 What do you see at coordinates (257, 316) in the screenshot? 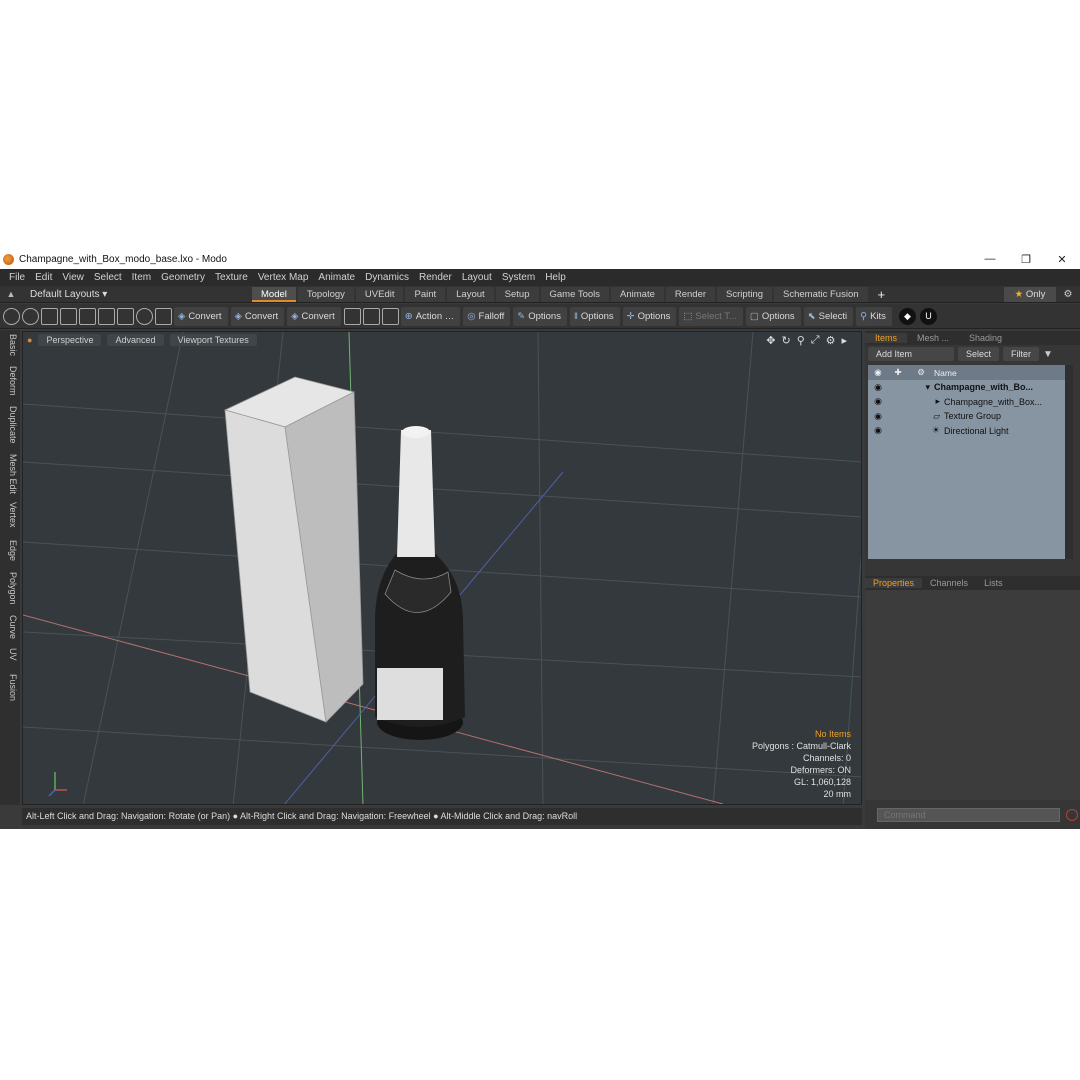
I see `convert-button-2: ◈ Convert` at bounding box center [257, 316].